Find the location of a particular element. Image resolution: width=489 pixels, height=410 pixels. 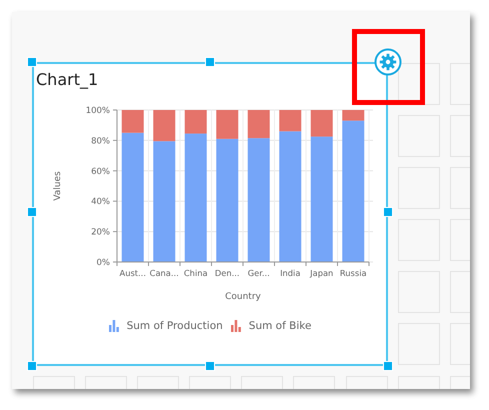

legend-label: Sum of Bike is located at coordinates (280, 326).